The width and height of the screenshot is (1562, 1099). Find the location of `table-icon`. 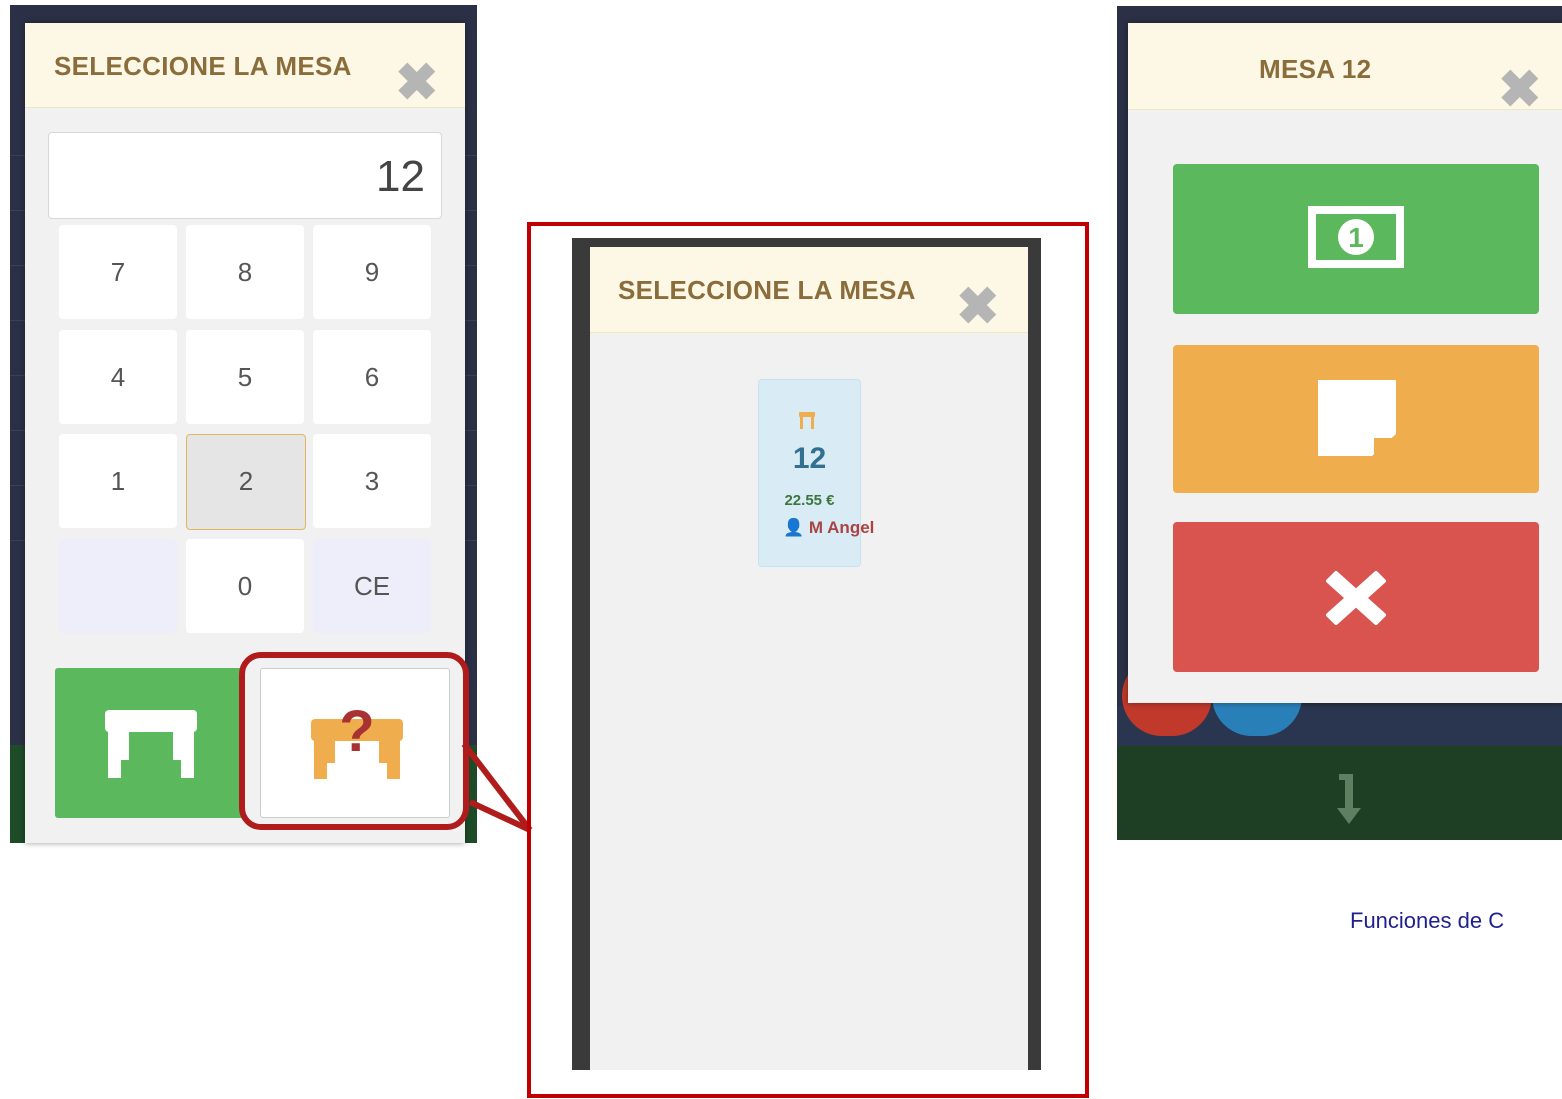

table-icon is located at coordinates (151, 744).